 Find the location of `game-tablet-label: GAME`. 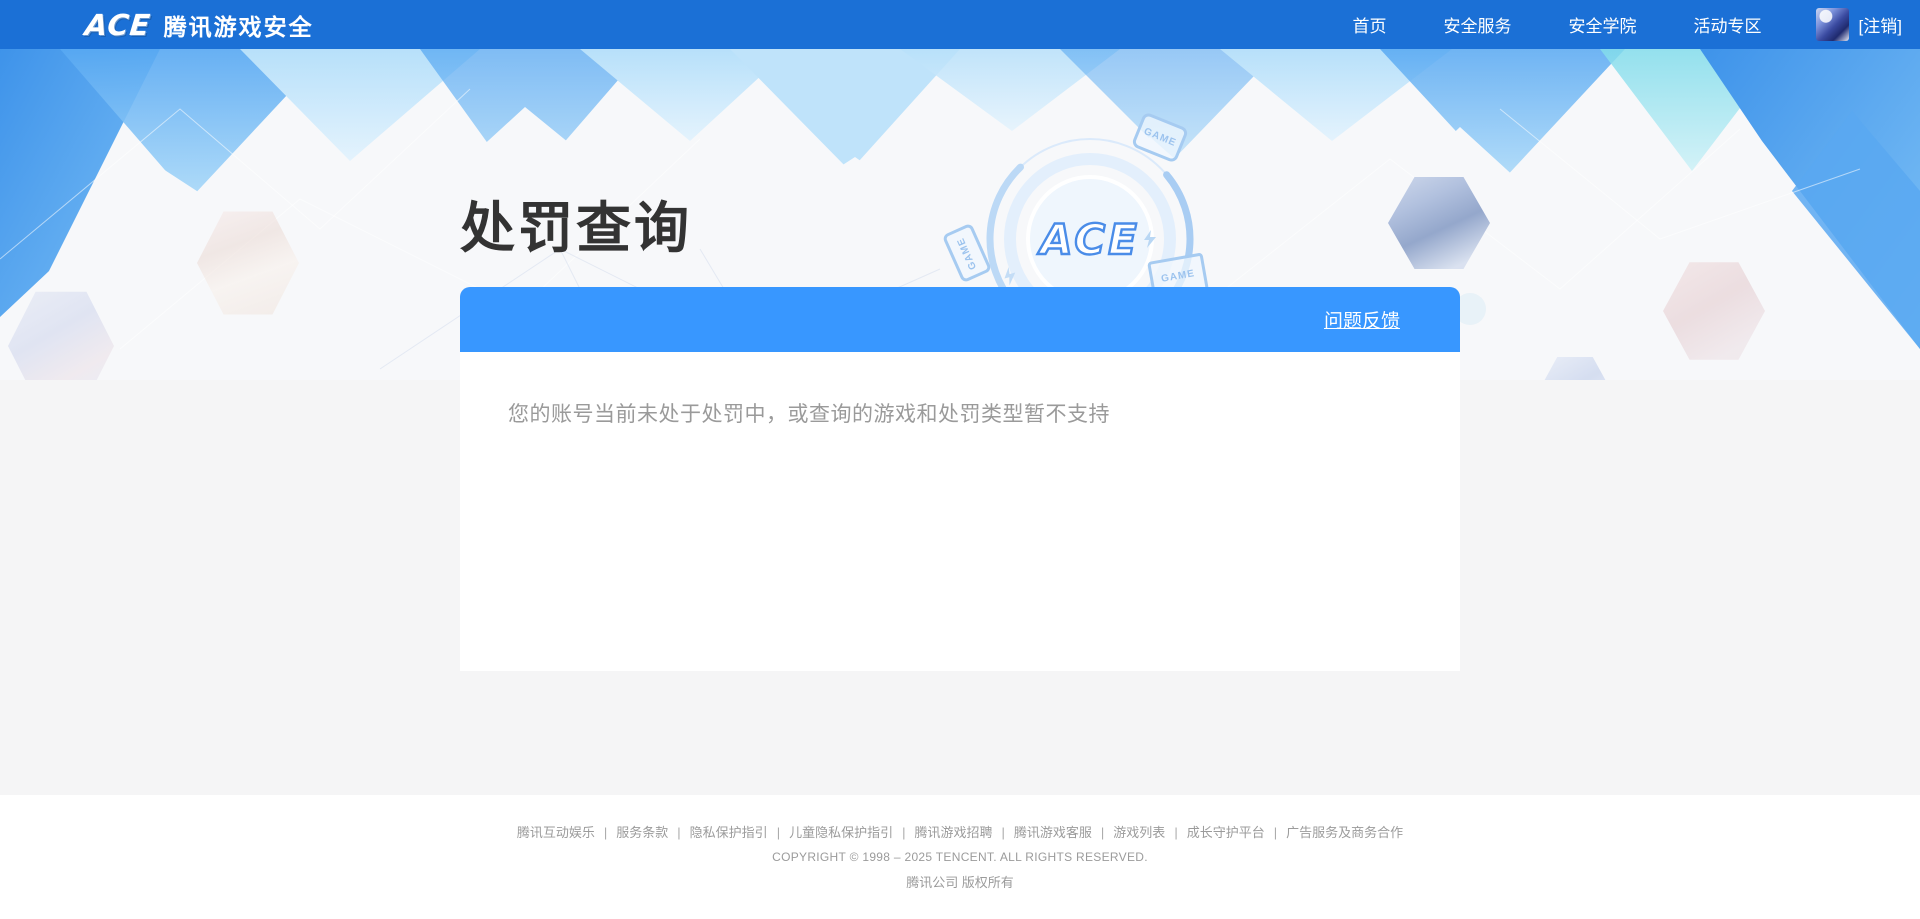

game-tablet-label: GAME is located at coordinates (1160, 137).